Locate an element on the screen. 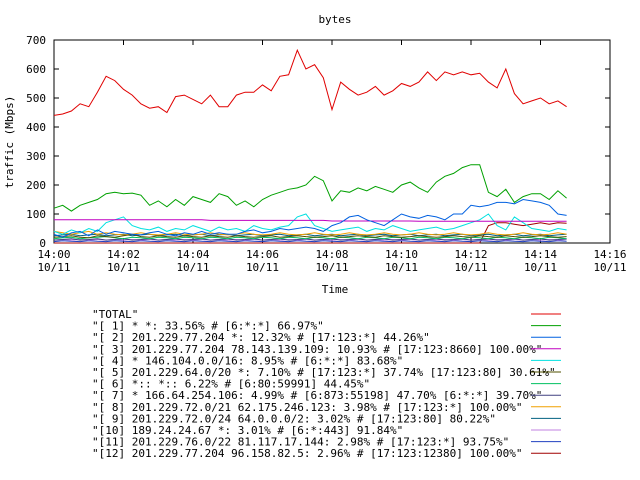 This screenshot has height=480, width=640. y-tick-label: 500 is located at coordinates (36, 98).